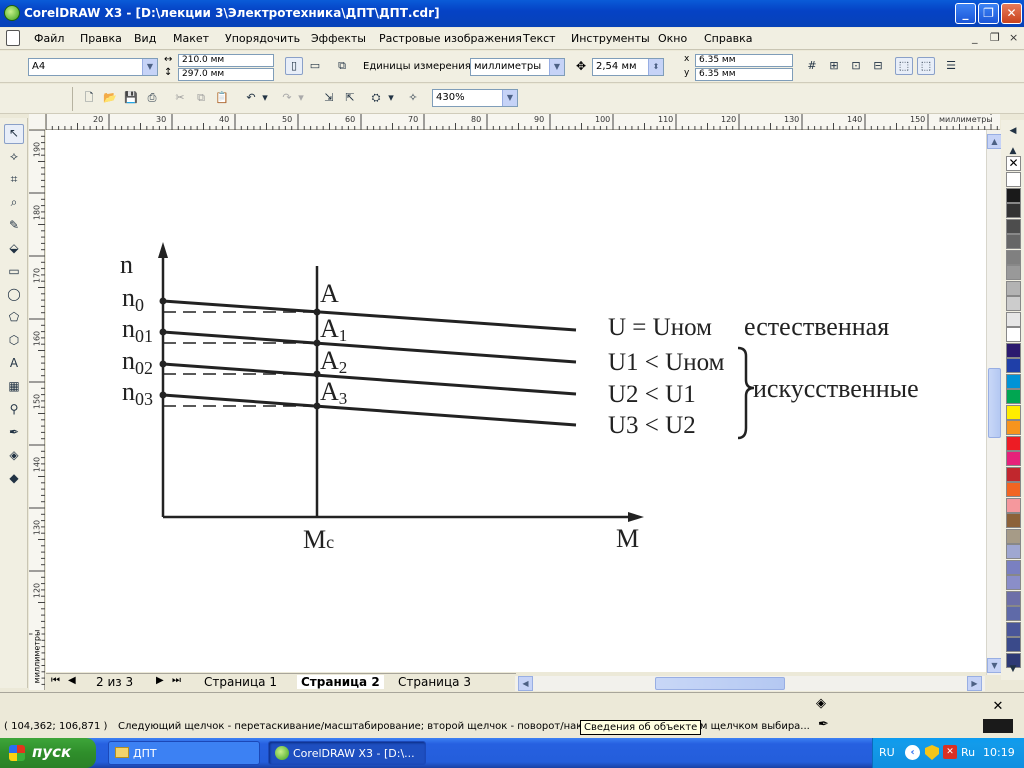 This screenshot has height=768, width=1024. What do you see at coordinates (517, 67) in the screenshot?
I see `units-select: миллиметры ▼` at bounding box center [517, 67].